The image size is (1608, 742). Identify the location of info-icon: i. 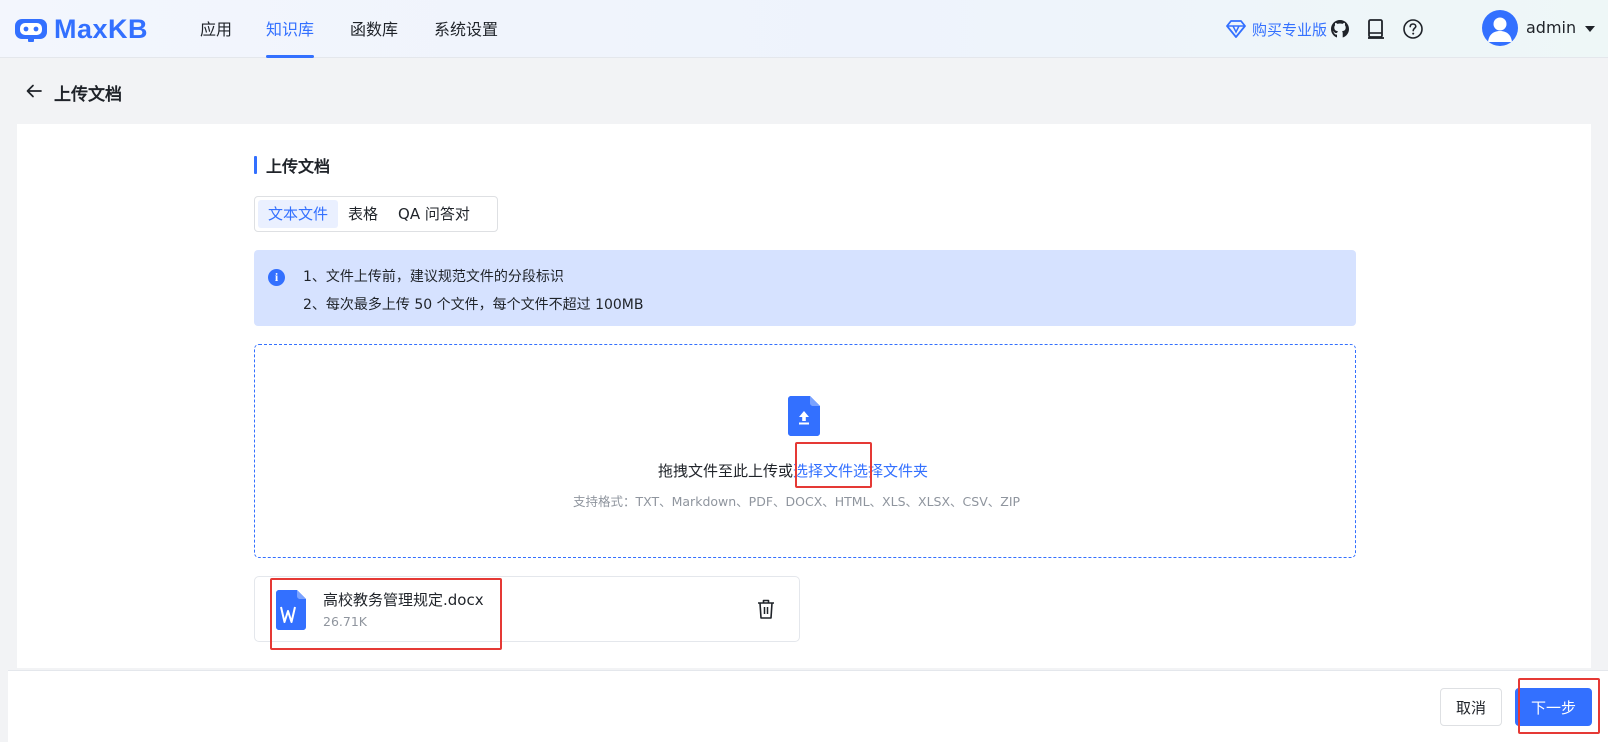
(276, 277).